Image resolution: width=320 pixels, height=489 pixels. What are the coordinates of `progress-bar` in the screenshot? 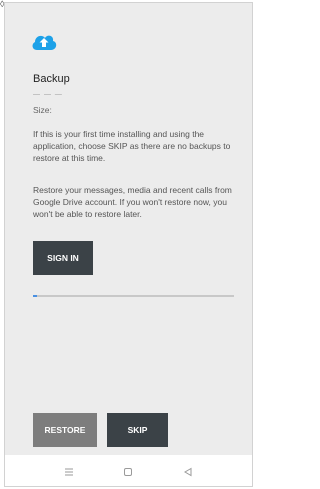 It's located at (133, 296).